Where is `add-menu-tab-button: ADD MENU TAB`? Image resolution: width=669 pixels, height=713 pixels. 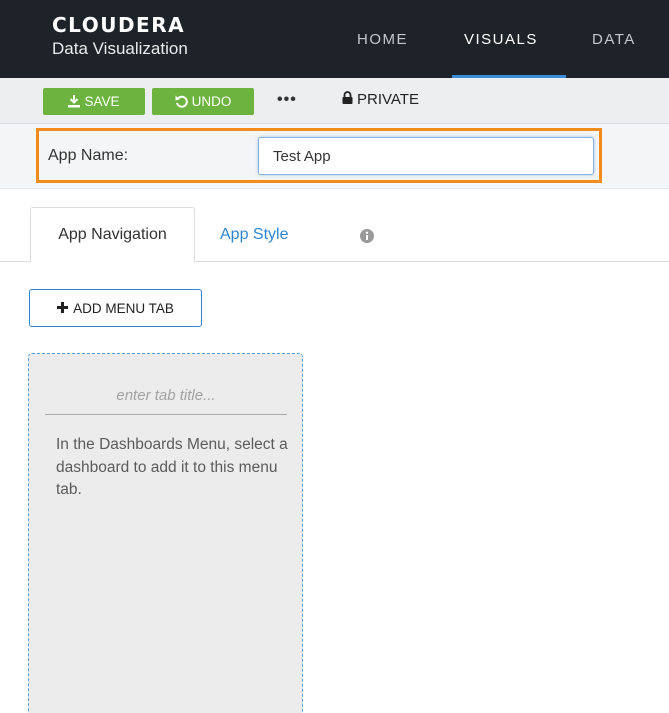 add-menu-tab-button: ADD MENU TAB is located at coordinates (115, 308).